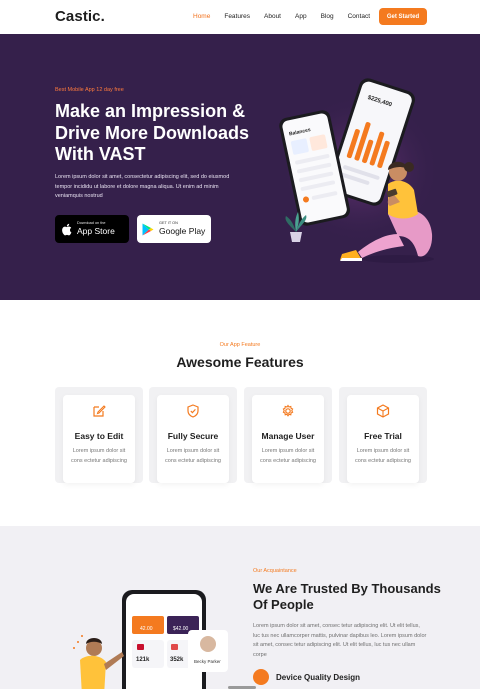 The image size is (480, 689). Describe the element at coordinates (148, 229) in the screenshot. I see `google-play-icon` at that location.